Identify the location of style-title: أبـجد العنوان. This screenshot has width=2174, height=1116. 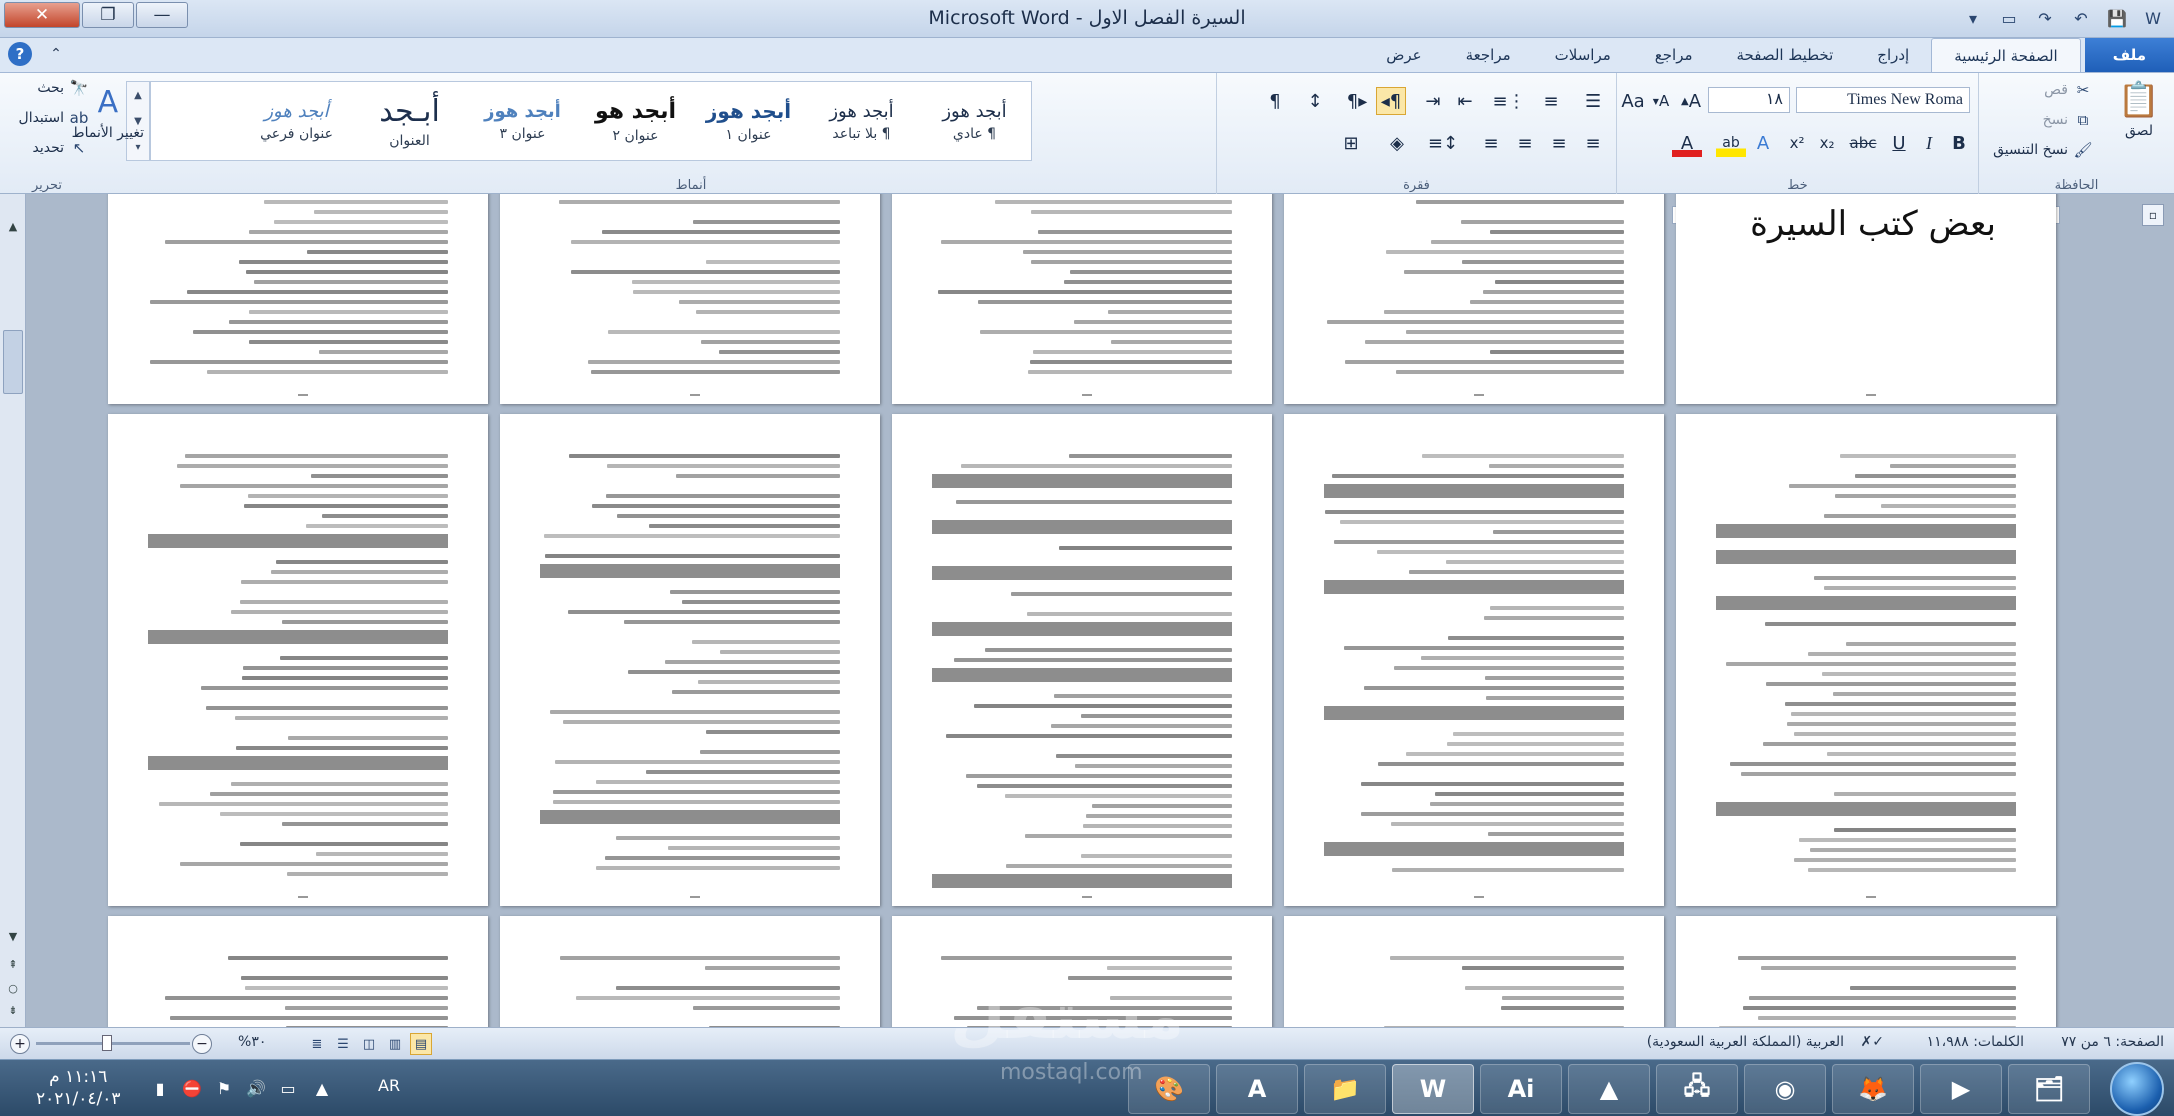
(409, 121).